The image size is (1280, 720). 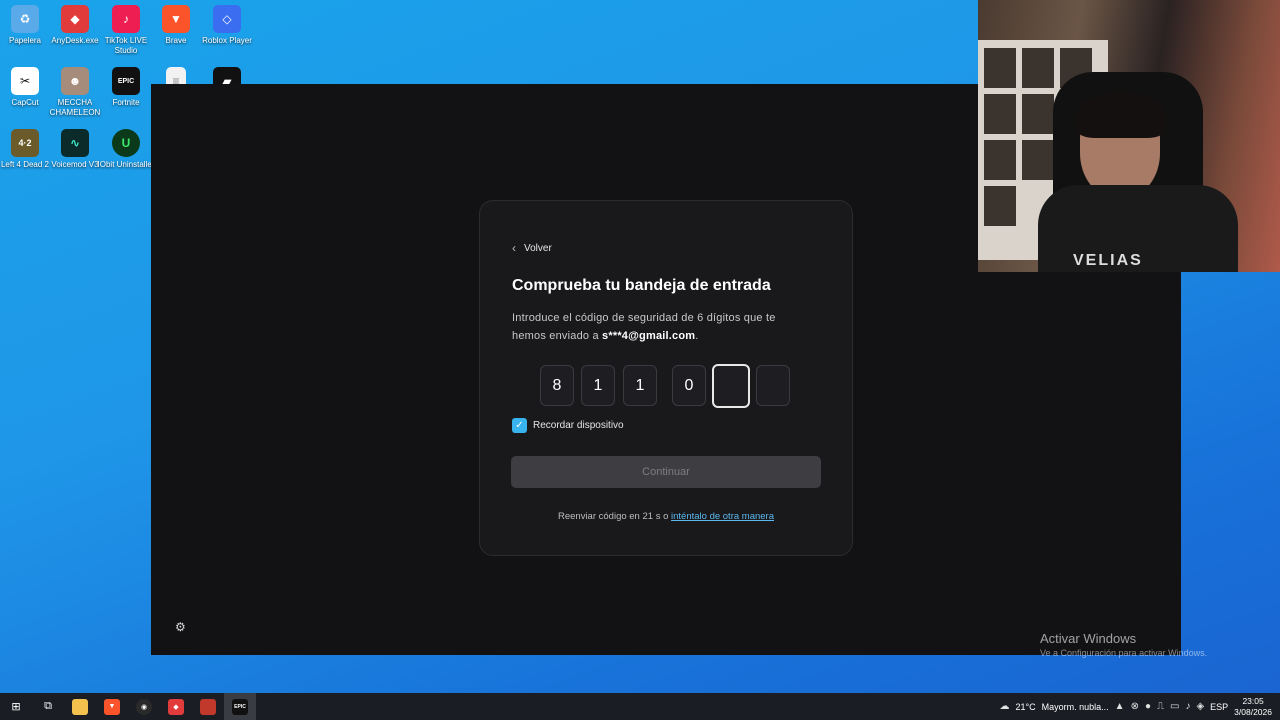 What do you see at coordinates (1120, 706) in the screenshot?
I see `nvidia-icon: ▲` at bounding box center [1120, 706].